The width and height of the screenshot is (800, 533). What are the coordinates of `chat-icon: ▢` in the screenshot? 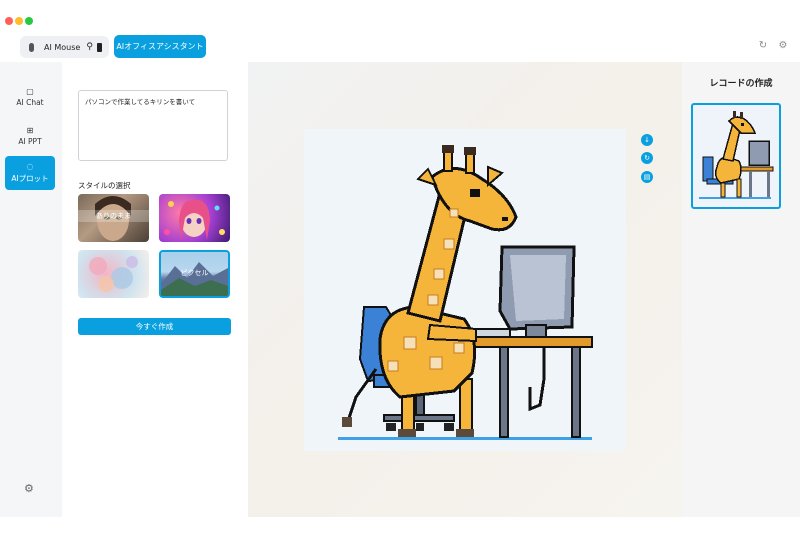 It's located at (30, 91).